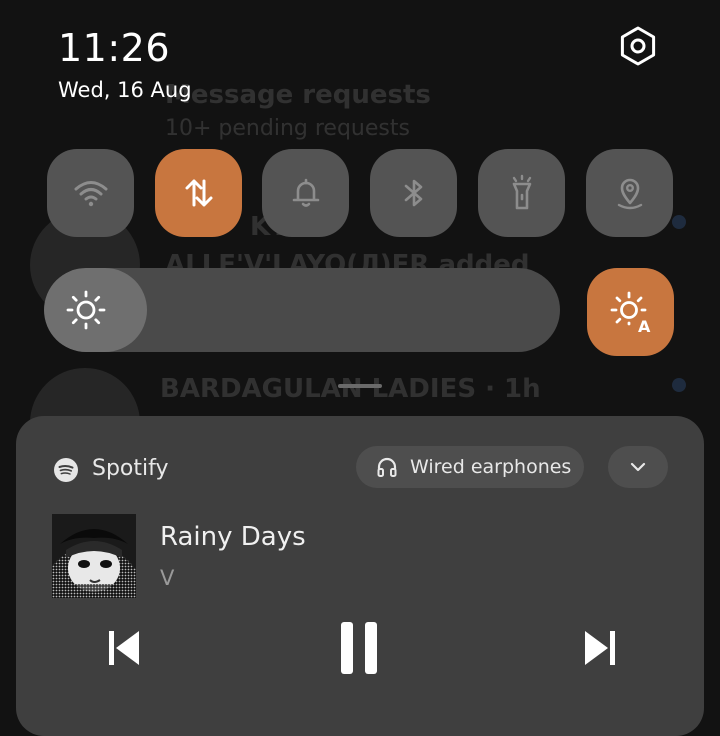 Image resolution: width=720 pixels, height=736 pixels. I want to click on album-art, so click(94, 556).